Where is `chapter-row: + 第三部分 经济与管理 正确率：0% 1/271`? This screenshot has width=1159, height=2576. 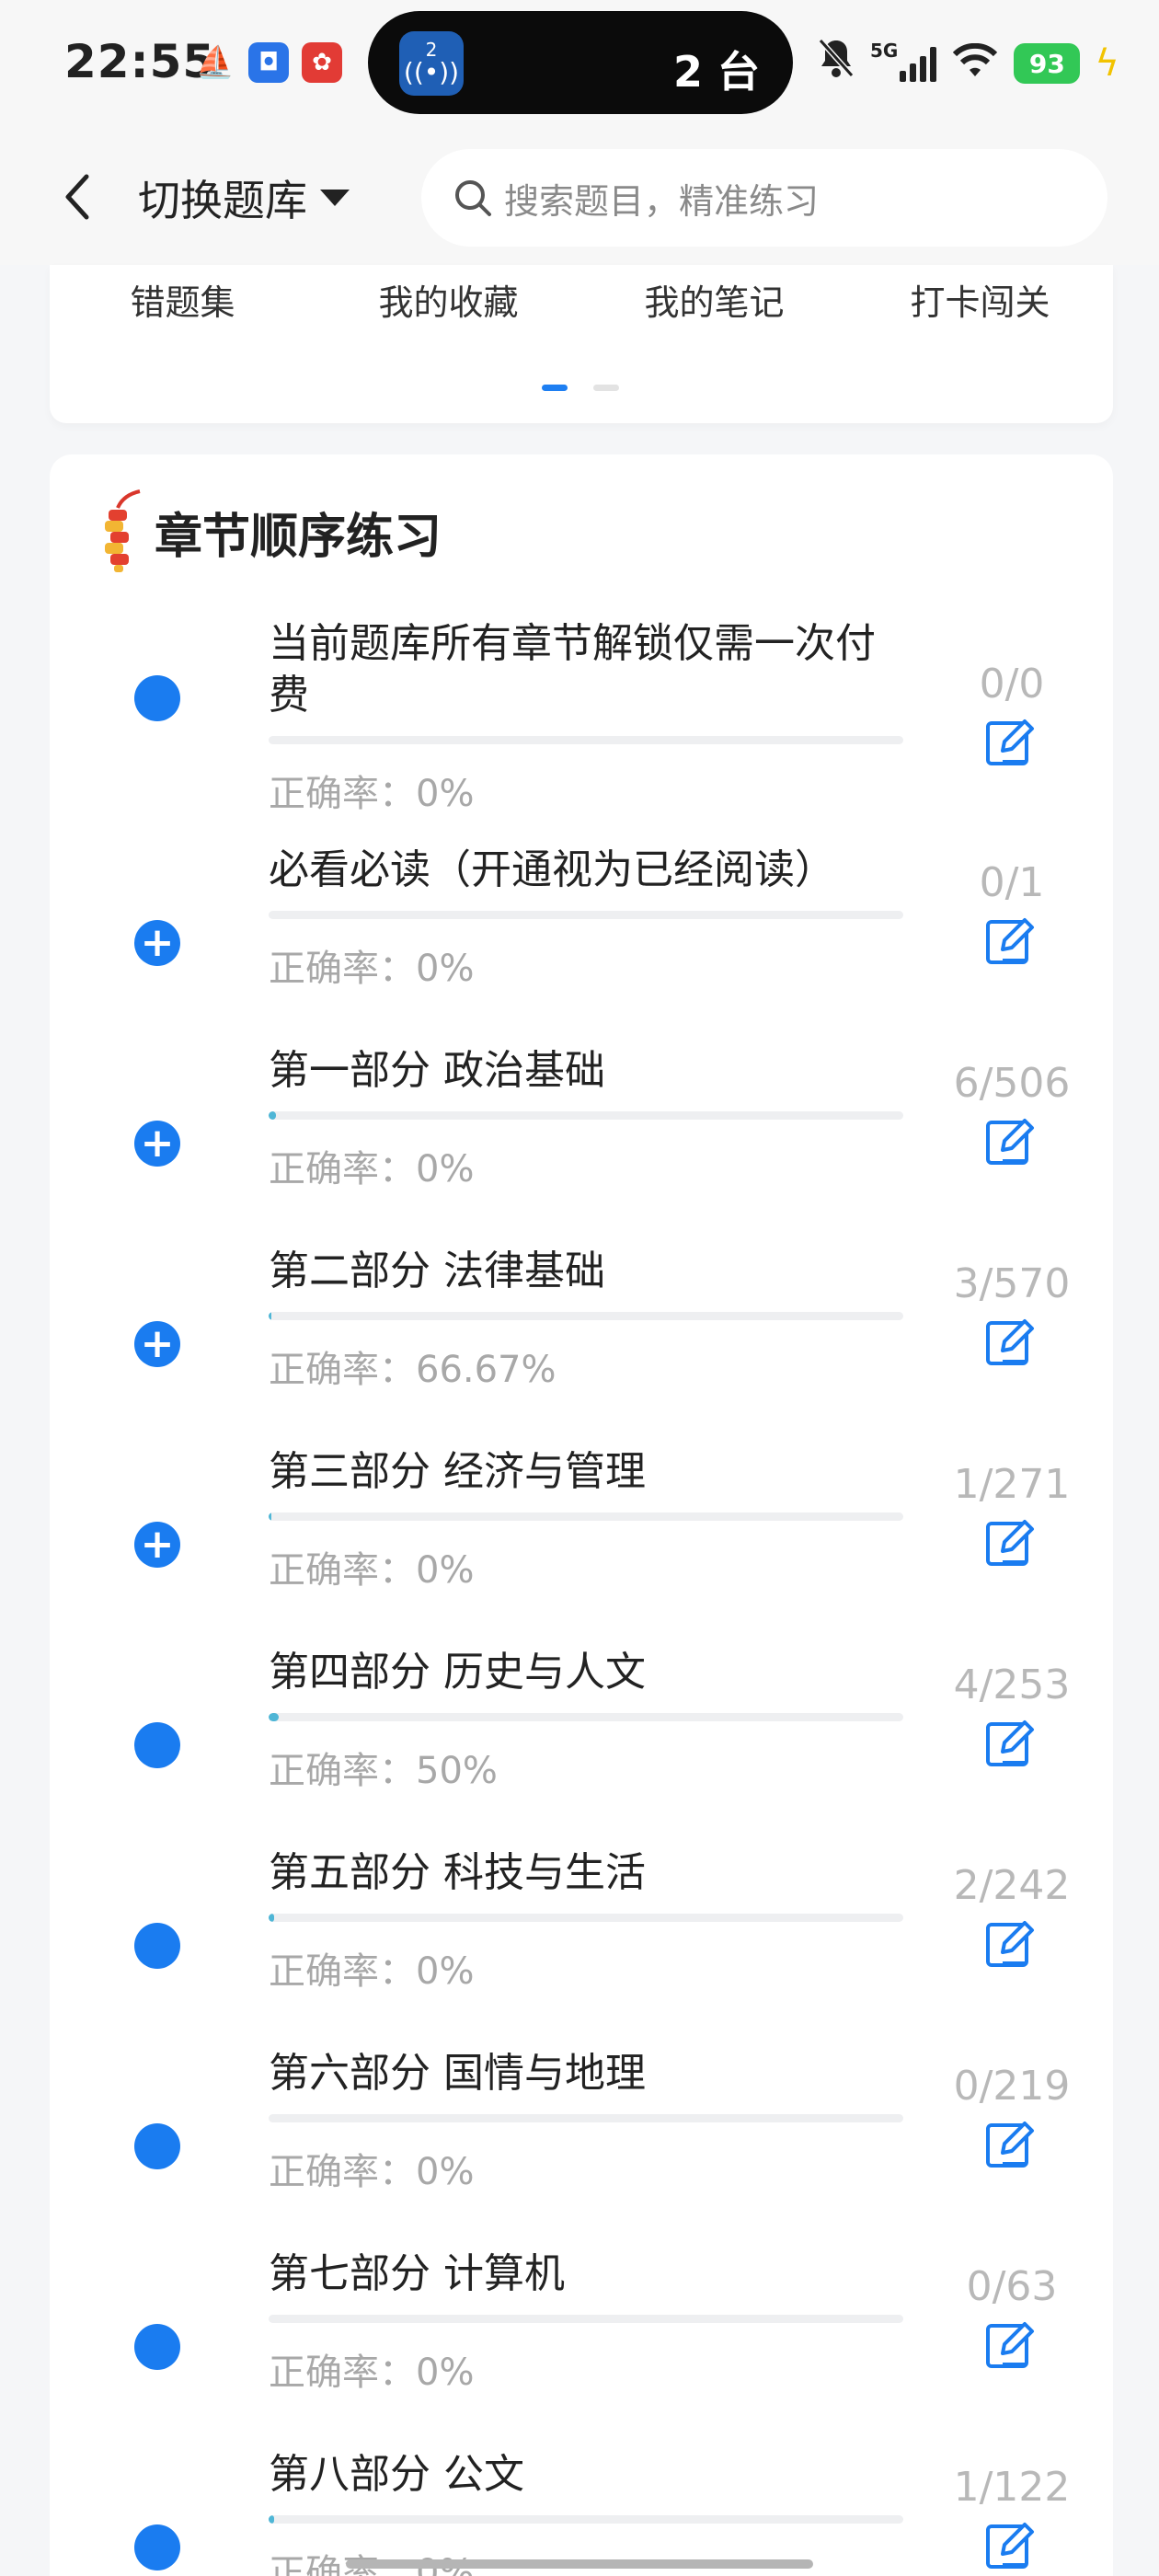
chapter-row: + 第三部分 经济与管理 正确率：0% 1/271 is located at coordinates (581, 1530).